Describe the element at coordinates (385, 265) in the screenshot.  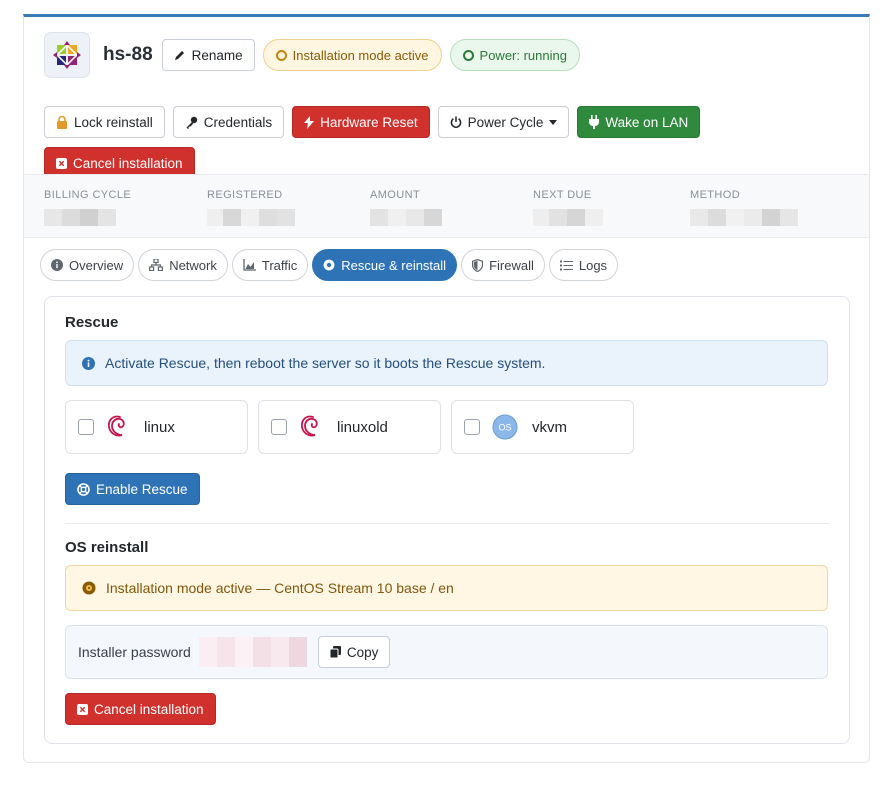
I see `tab-rescue-reinstall: Rescue & reinstall` at that location.